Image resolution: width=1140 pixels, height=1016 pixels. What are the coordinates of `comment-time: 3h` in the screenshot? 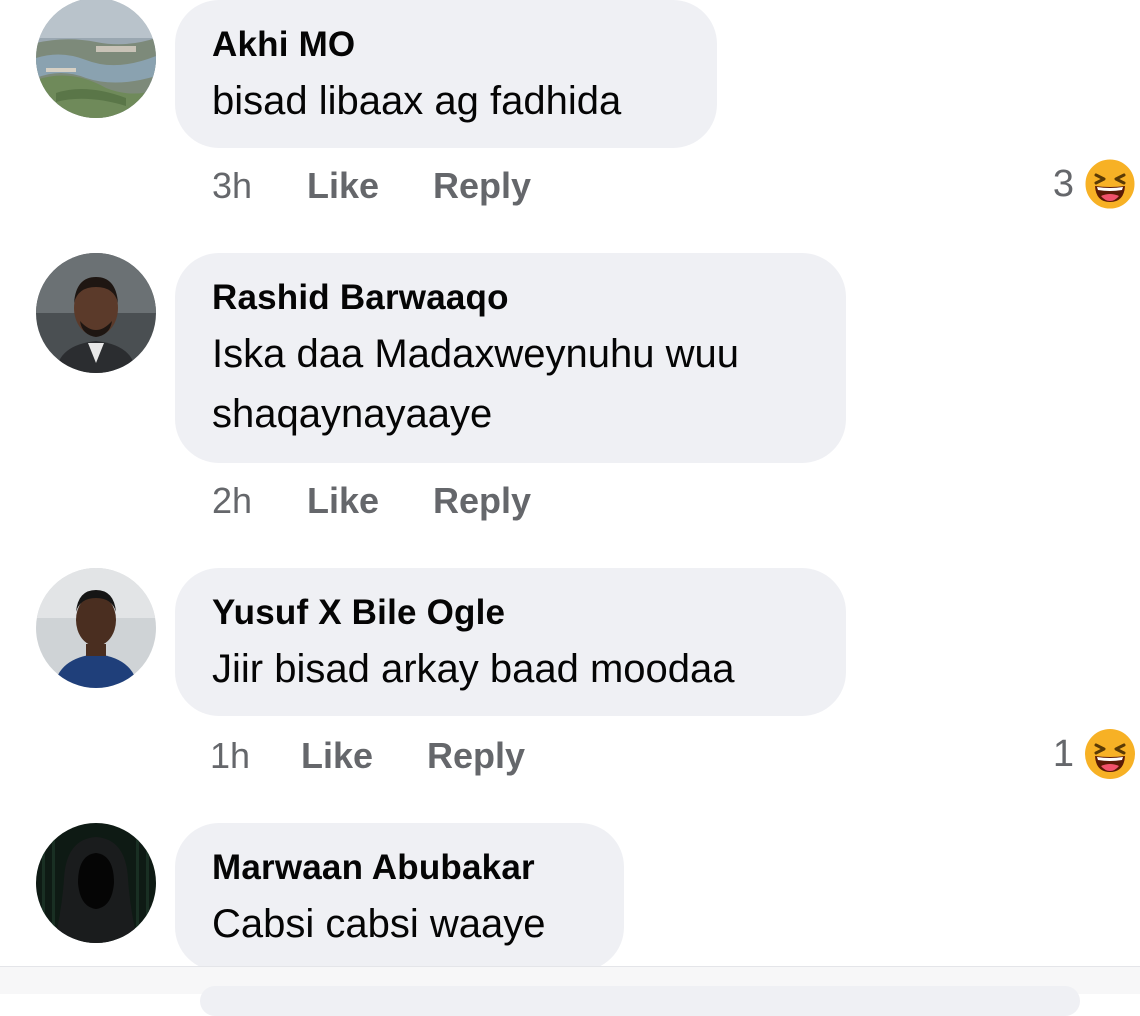 It's located at (232, 186).